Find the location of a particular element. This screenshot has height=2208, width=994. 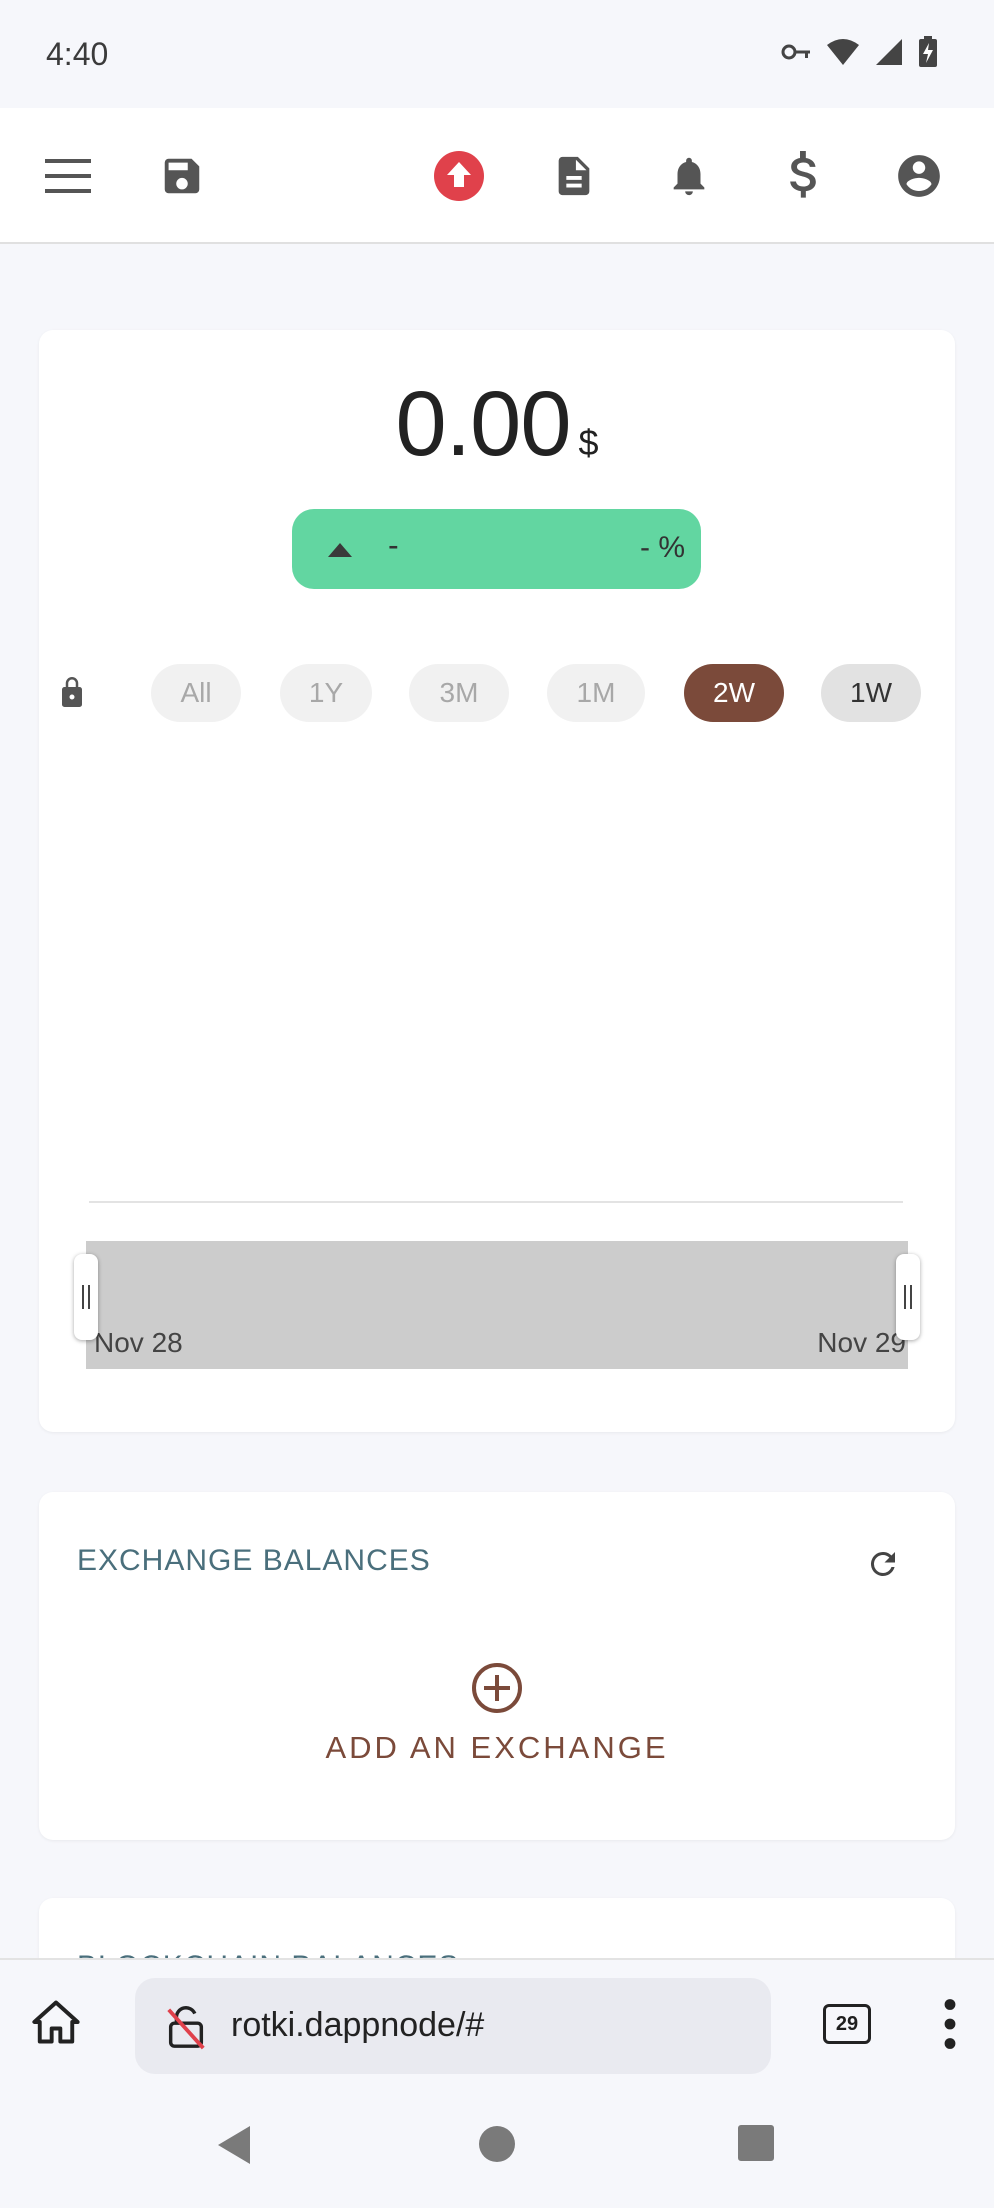

app-bar is located at coordinates (497, 176).